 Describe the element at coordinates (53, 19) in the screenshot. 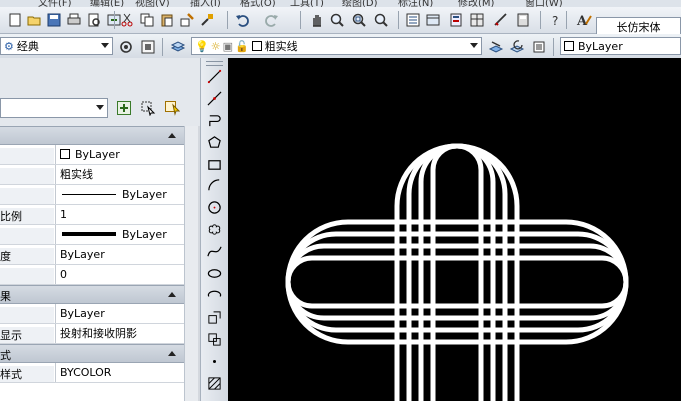

I see `save-icon` at that location.